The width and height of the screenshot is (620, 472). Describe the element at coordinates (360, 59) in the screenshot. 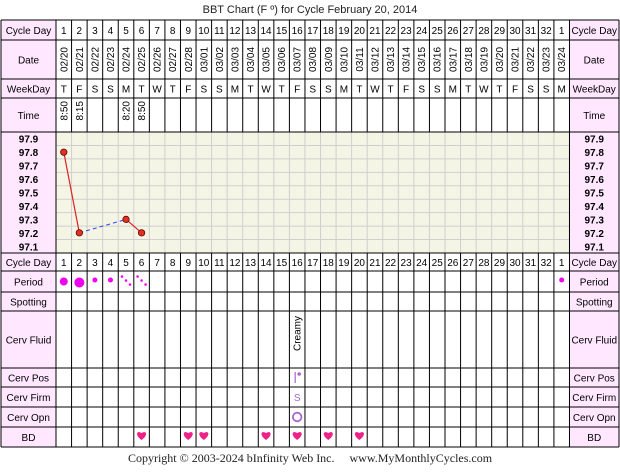

I see `date-label: 03/11` at that location.